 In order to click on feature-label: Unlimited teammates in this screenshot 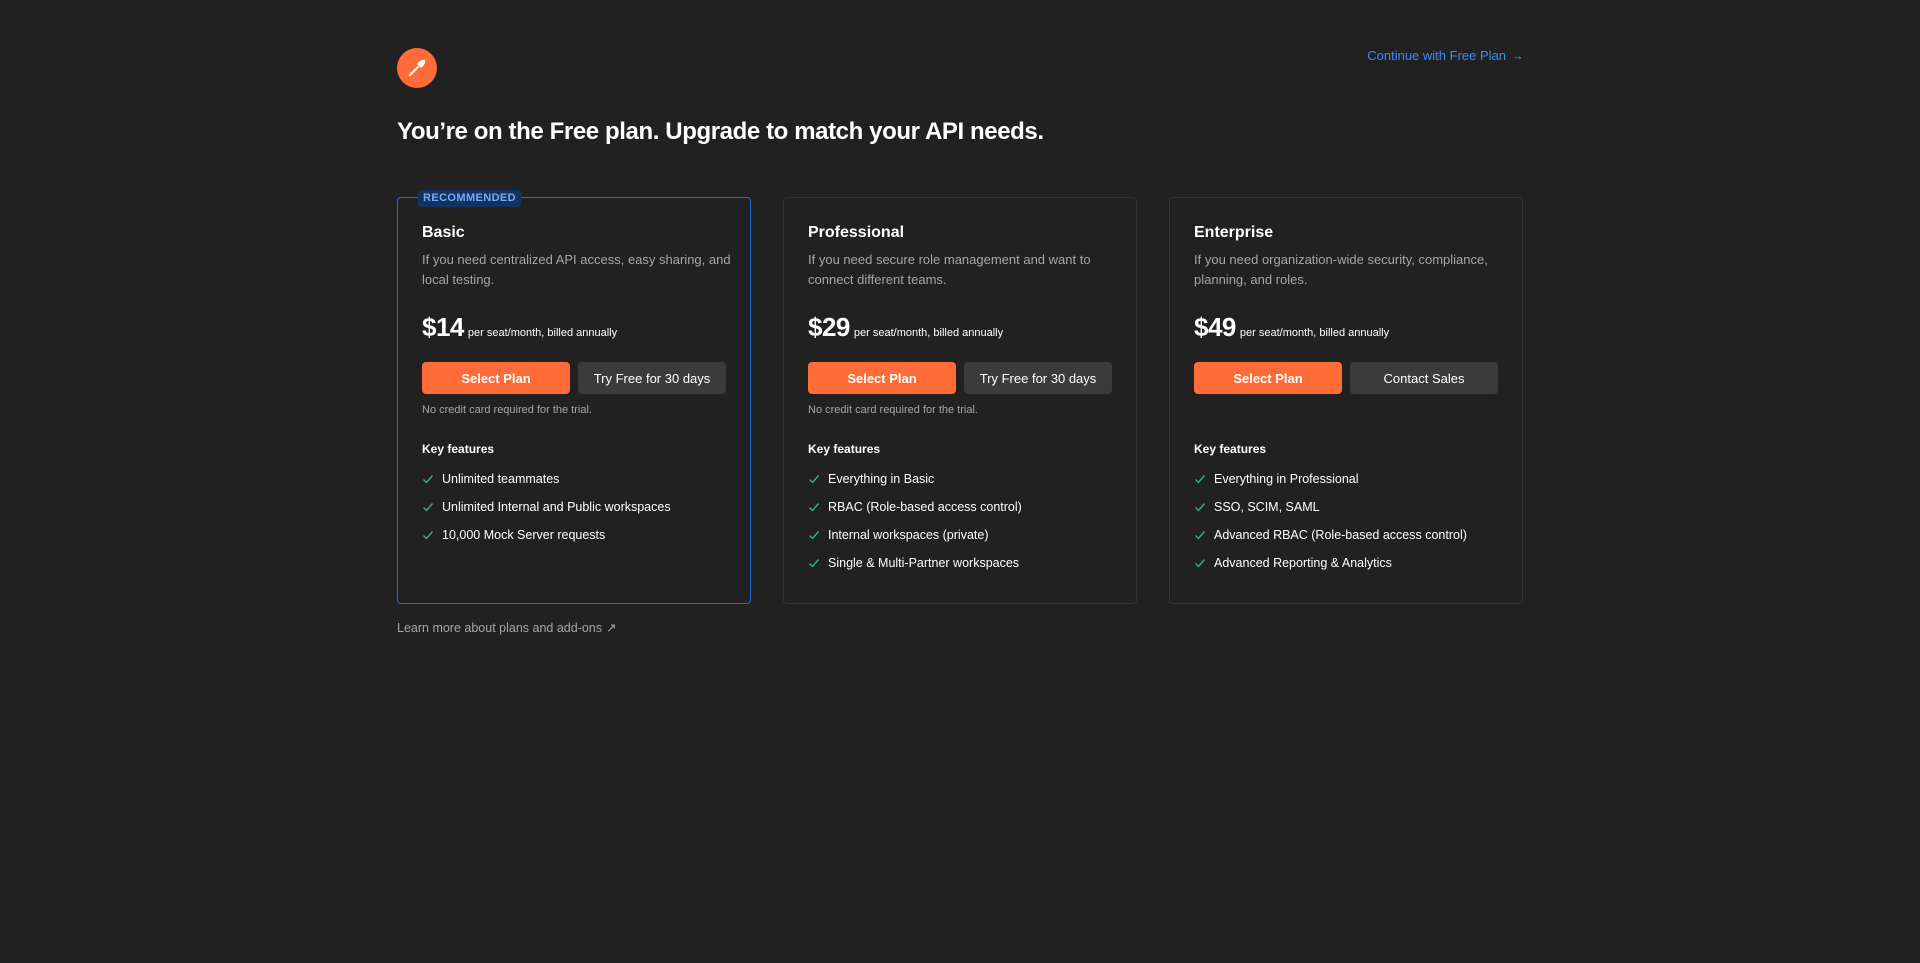, I will do `click(501, 479)`.